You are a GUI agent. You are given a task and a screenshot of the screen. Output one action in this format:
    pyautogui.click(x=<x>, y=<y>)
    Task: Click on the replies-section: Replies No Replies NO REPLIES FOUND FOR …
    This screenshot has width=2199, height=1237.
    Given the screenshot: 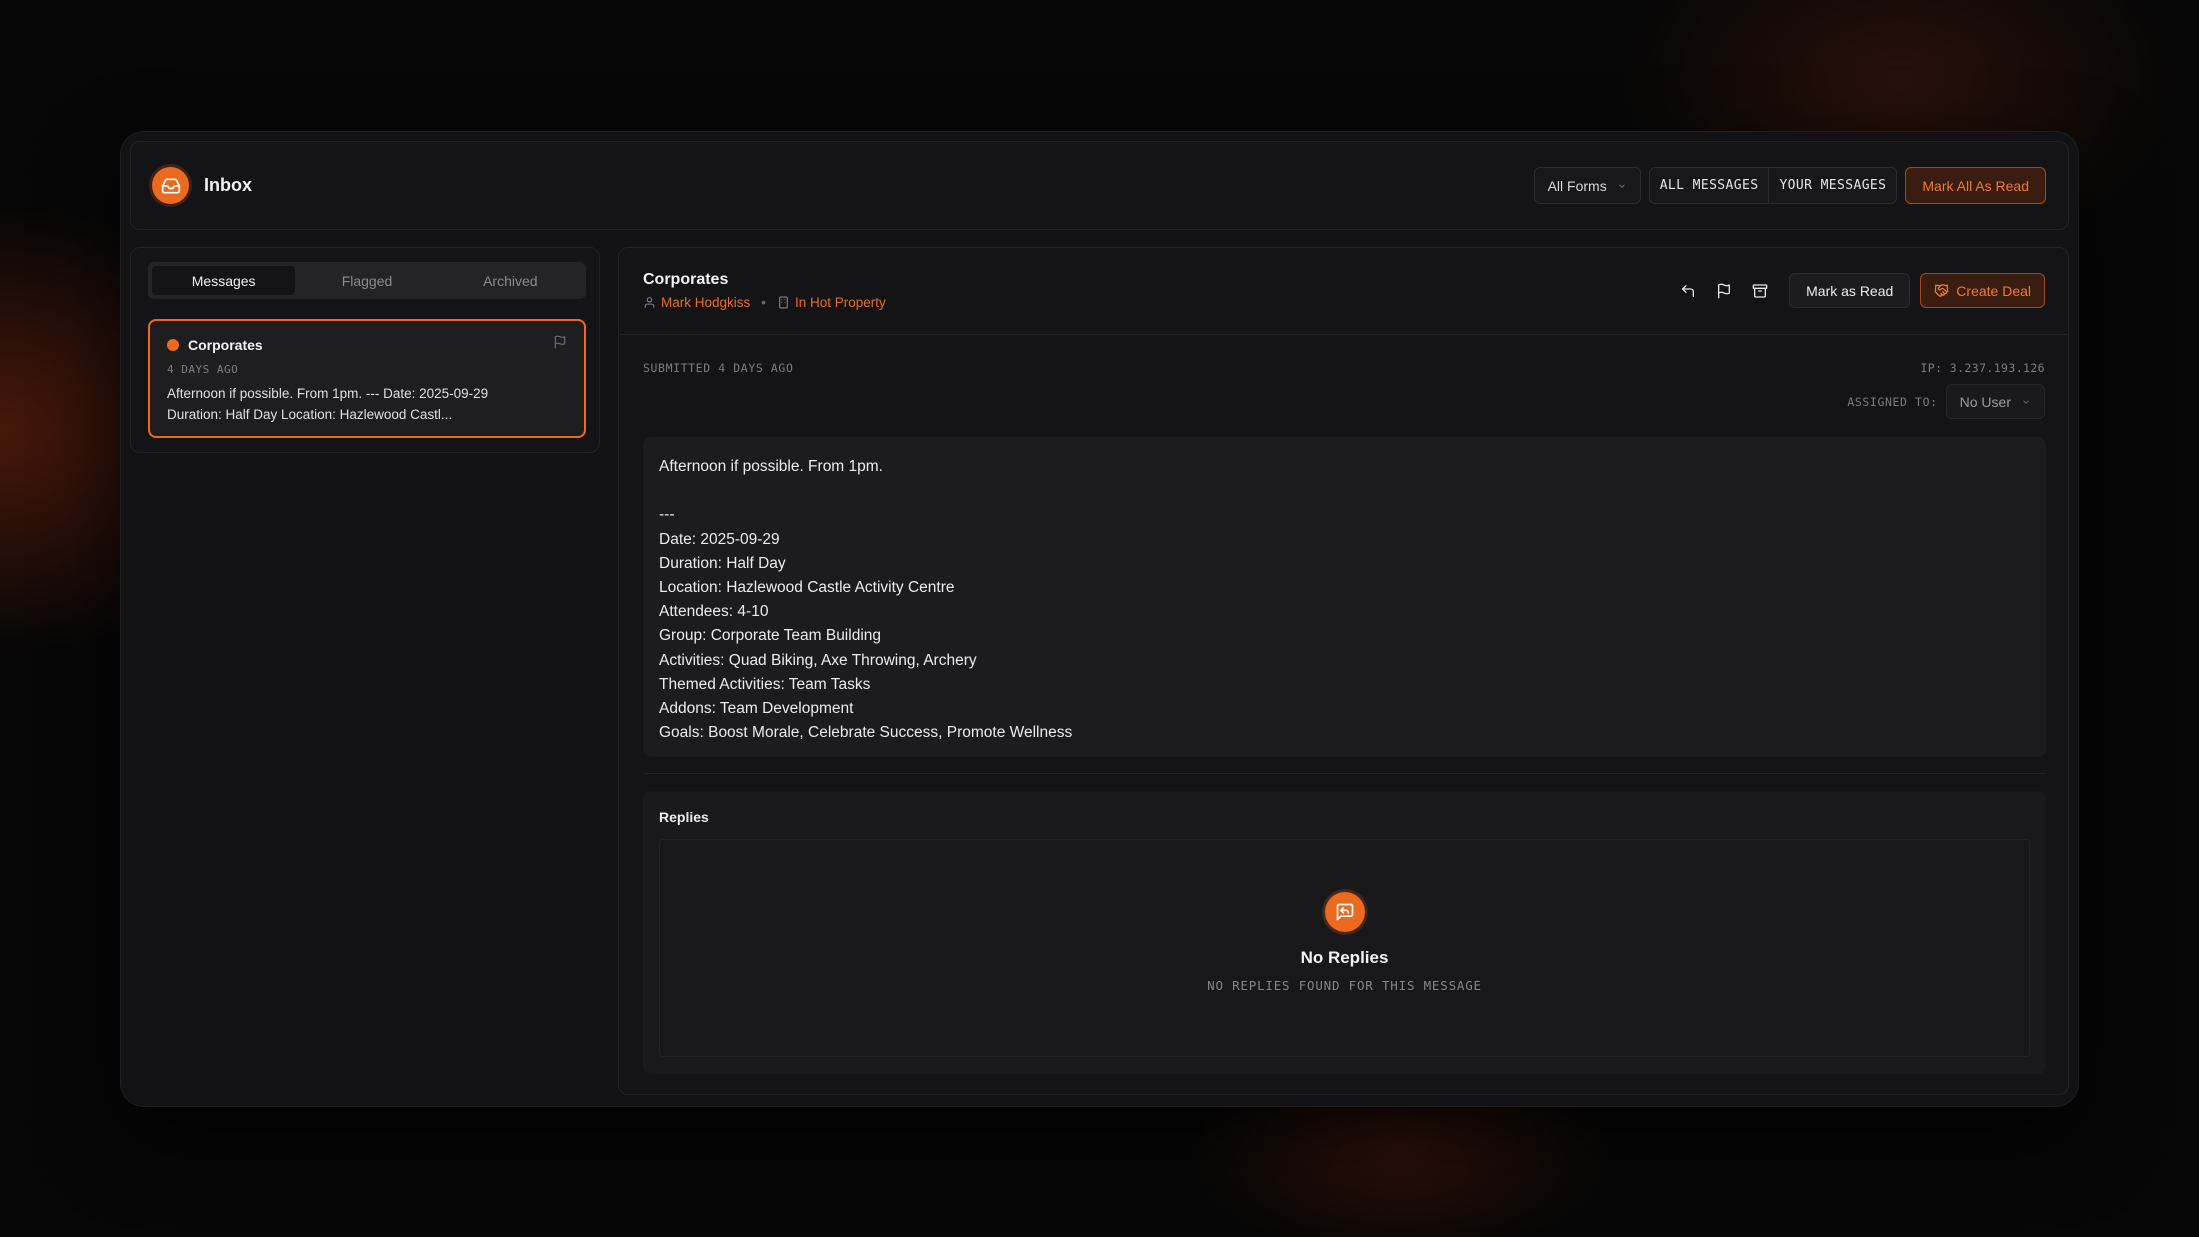 What is the action you would take?
    pyautogui.click(x=1344, y=932)
    